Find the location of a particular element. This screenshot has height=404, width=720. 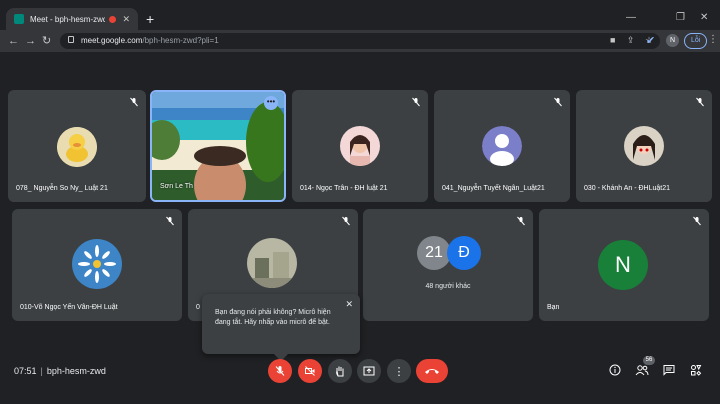

others-count-label: 48 người khác is located at coordinates (448, 286).